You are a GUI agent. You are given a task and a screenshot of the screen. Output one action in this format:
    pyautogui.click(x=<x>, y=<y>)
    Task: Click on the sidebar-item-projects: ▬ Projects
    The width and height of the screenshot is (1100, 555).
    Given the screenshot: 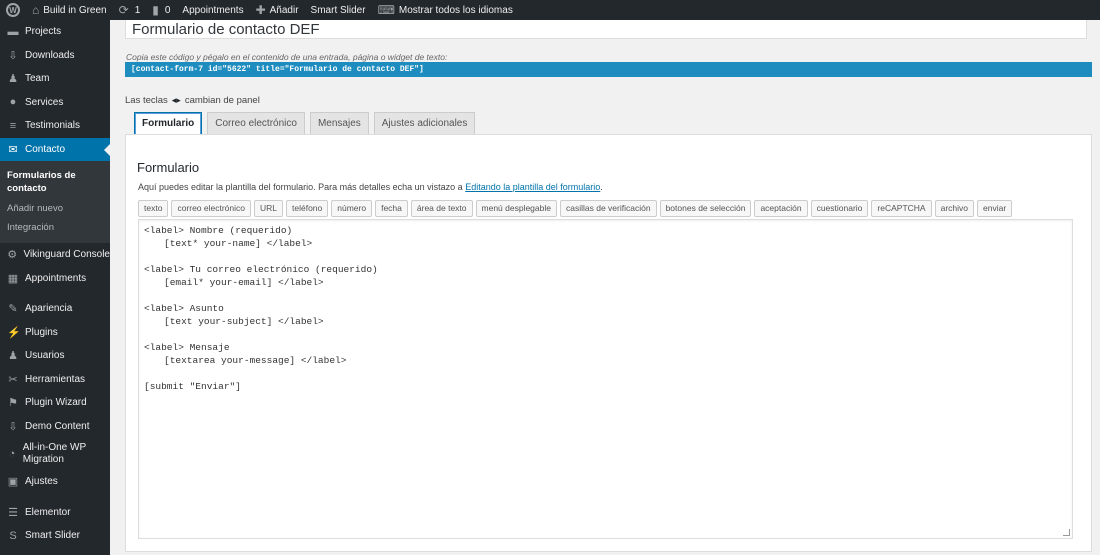 What is the action you would take?
    pyautogui.click(x=55, y=32)
    